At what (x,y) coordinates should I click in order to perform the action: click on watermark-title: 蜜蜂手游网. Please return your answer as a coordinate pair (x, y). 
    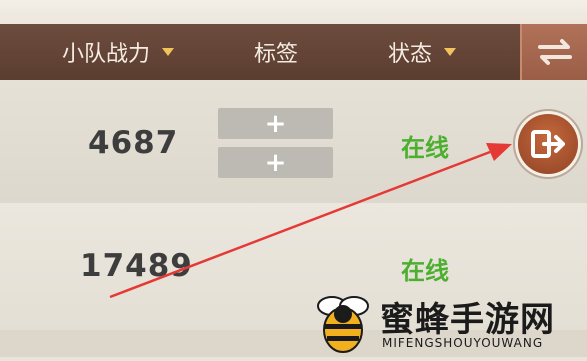
    Looking at the image, I should click on (467, 320).